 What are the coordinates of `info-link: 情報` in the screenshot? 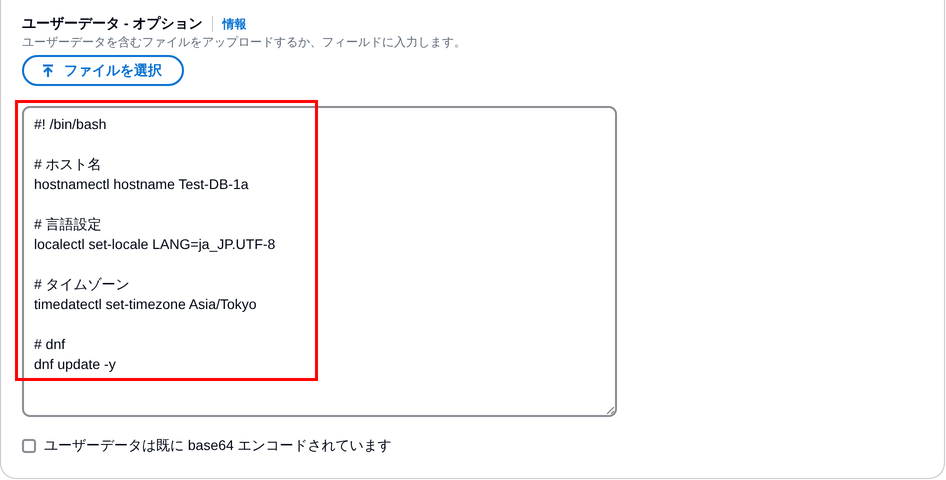 It's located at (234, 24).